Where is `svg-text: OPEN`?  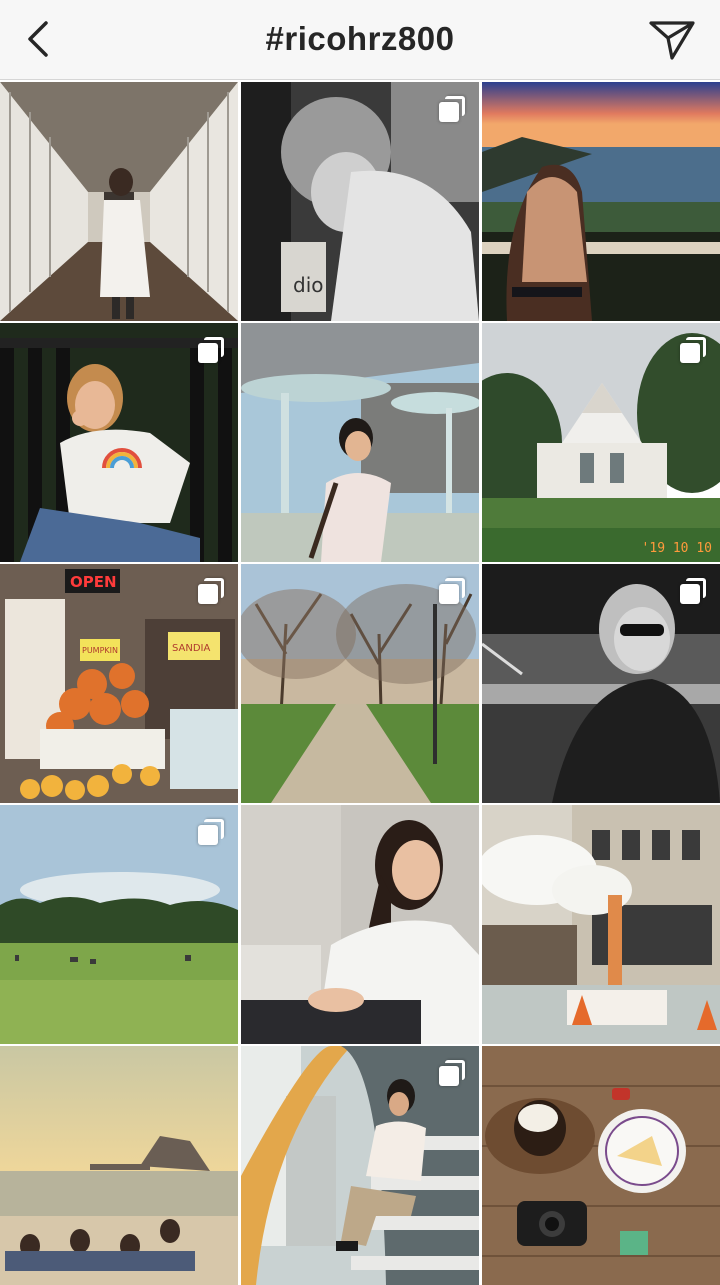 svg-text: OPEN is located at coordinates (93, 582).